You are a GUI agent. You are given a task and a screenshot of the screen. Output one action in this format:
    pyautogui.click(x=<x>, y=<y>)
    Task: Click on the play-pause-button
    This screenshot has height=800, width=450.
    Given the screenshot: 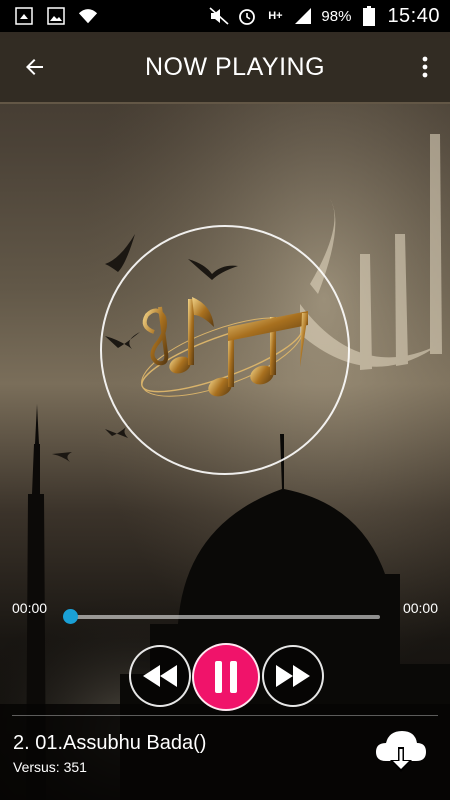 What is the action you would take?
    pyautogui.click(x=226, y=677)
    